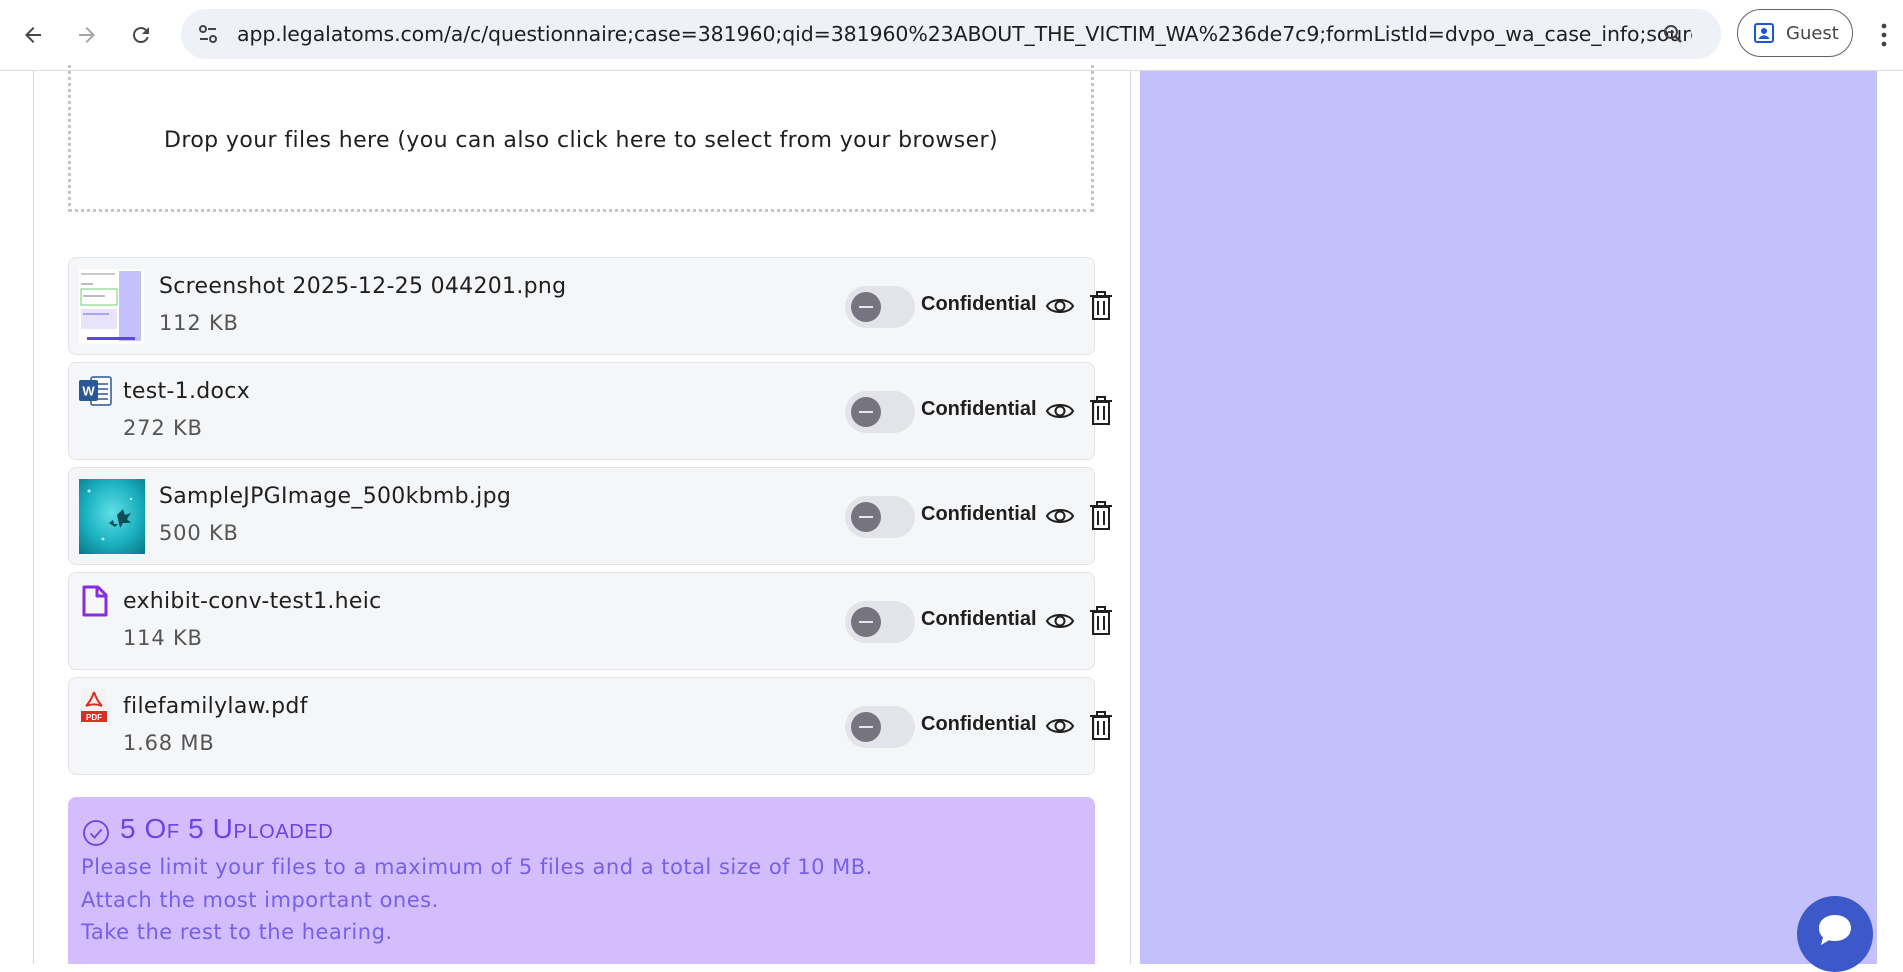 Image resolution: width=1903 pixels, height=972 pixels. Describe the element at coordinates (163, 428) in the screenshot. I see `file-size: 272 KB` at that location.